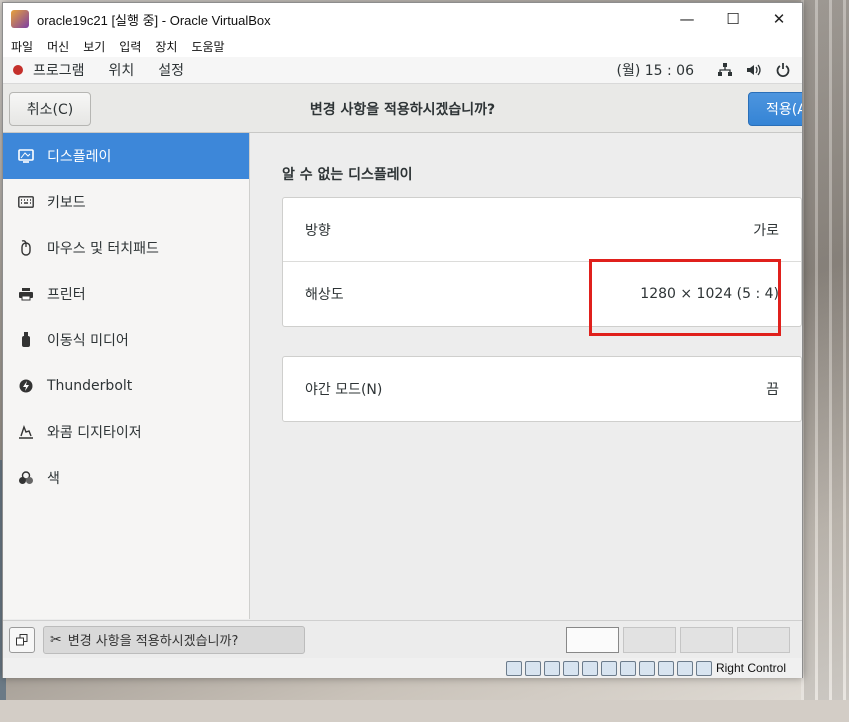 This screenshot has width=849, height=722. What do you see at coordinates (94, 46) in the screenshot?
I see `menu-view: 보기` at bounding box center [94, 46].